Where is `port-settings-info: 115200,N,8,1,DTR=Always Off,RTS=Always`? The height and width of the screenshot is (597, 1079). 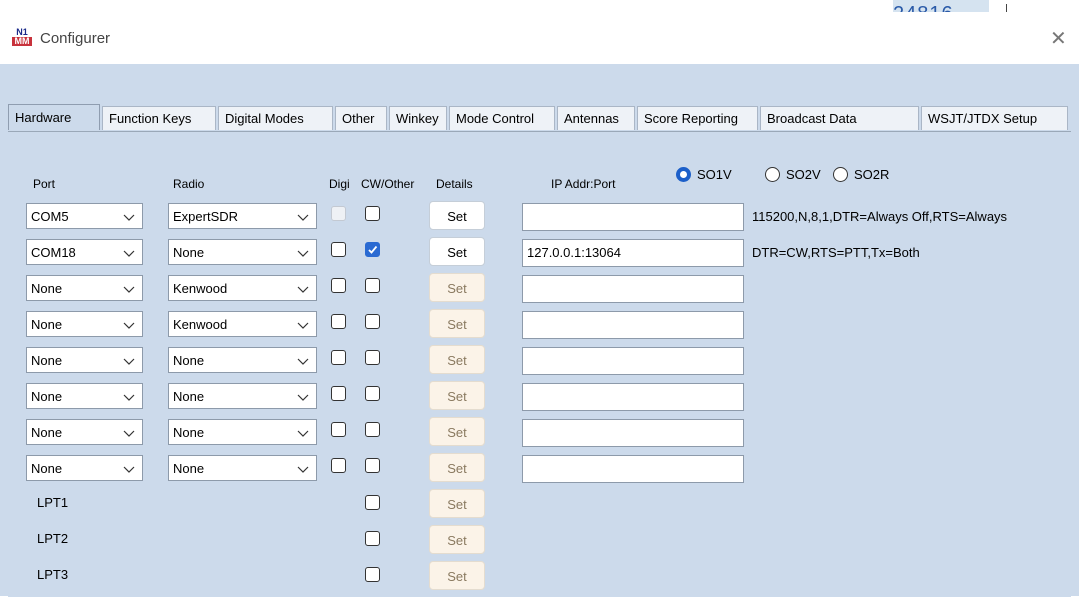
port-settings-info: 115200,N,8,1,DTR=Always Off,RTS=Always is located at coordinates (880, 216).